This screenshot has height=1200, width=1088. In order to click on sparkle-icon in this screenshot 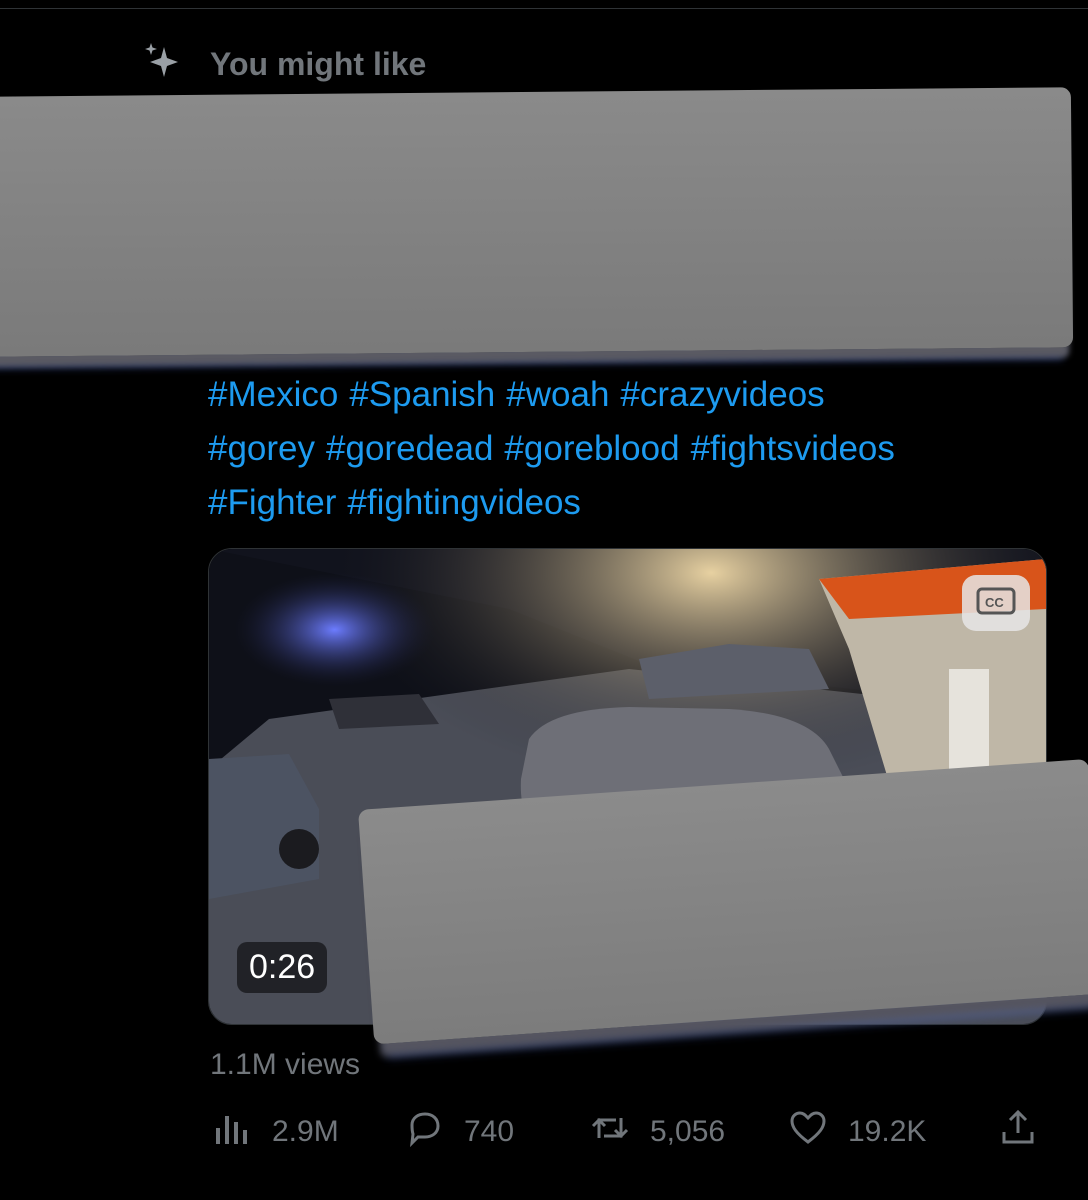, I will do `click(163, 64)`.